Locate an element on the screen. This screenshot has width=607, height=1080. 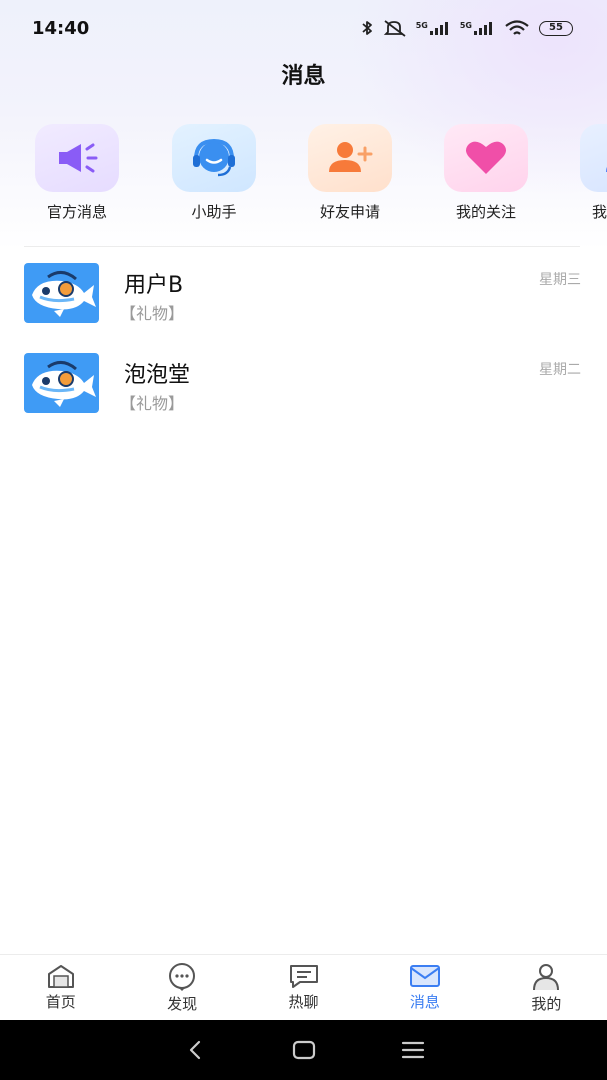
mute-icon is located at coordinates (394, 28).